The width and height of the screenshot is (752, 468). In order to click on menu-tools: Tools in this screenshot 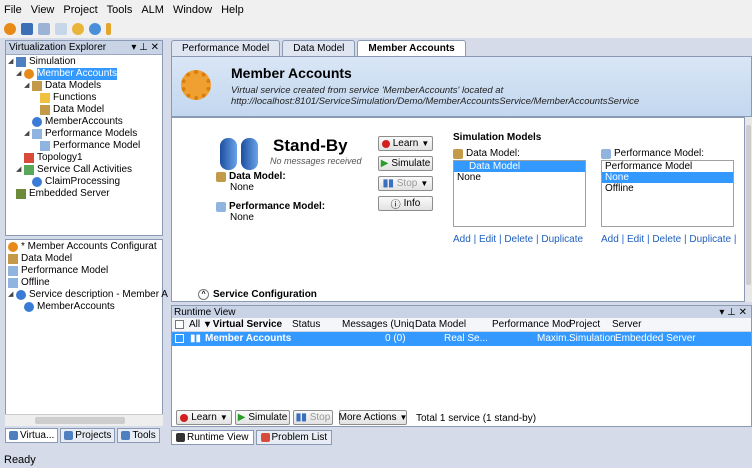, I will do `click(120, 10)`.